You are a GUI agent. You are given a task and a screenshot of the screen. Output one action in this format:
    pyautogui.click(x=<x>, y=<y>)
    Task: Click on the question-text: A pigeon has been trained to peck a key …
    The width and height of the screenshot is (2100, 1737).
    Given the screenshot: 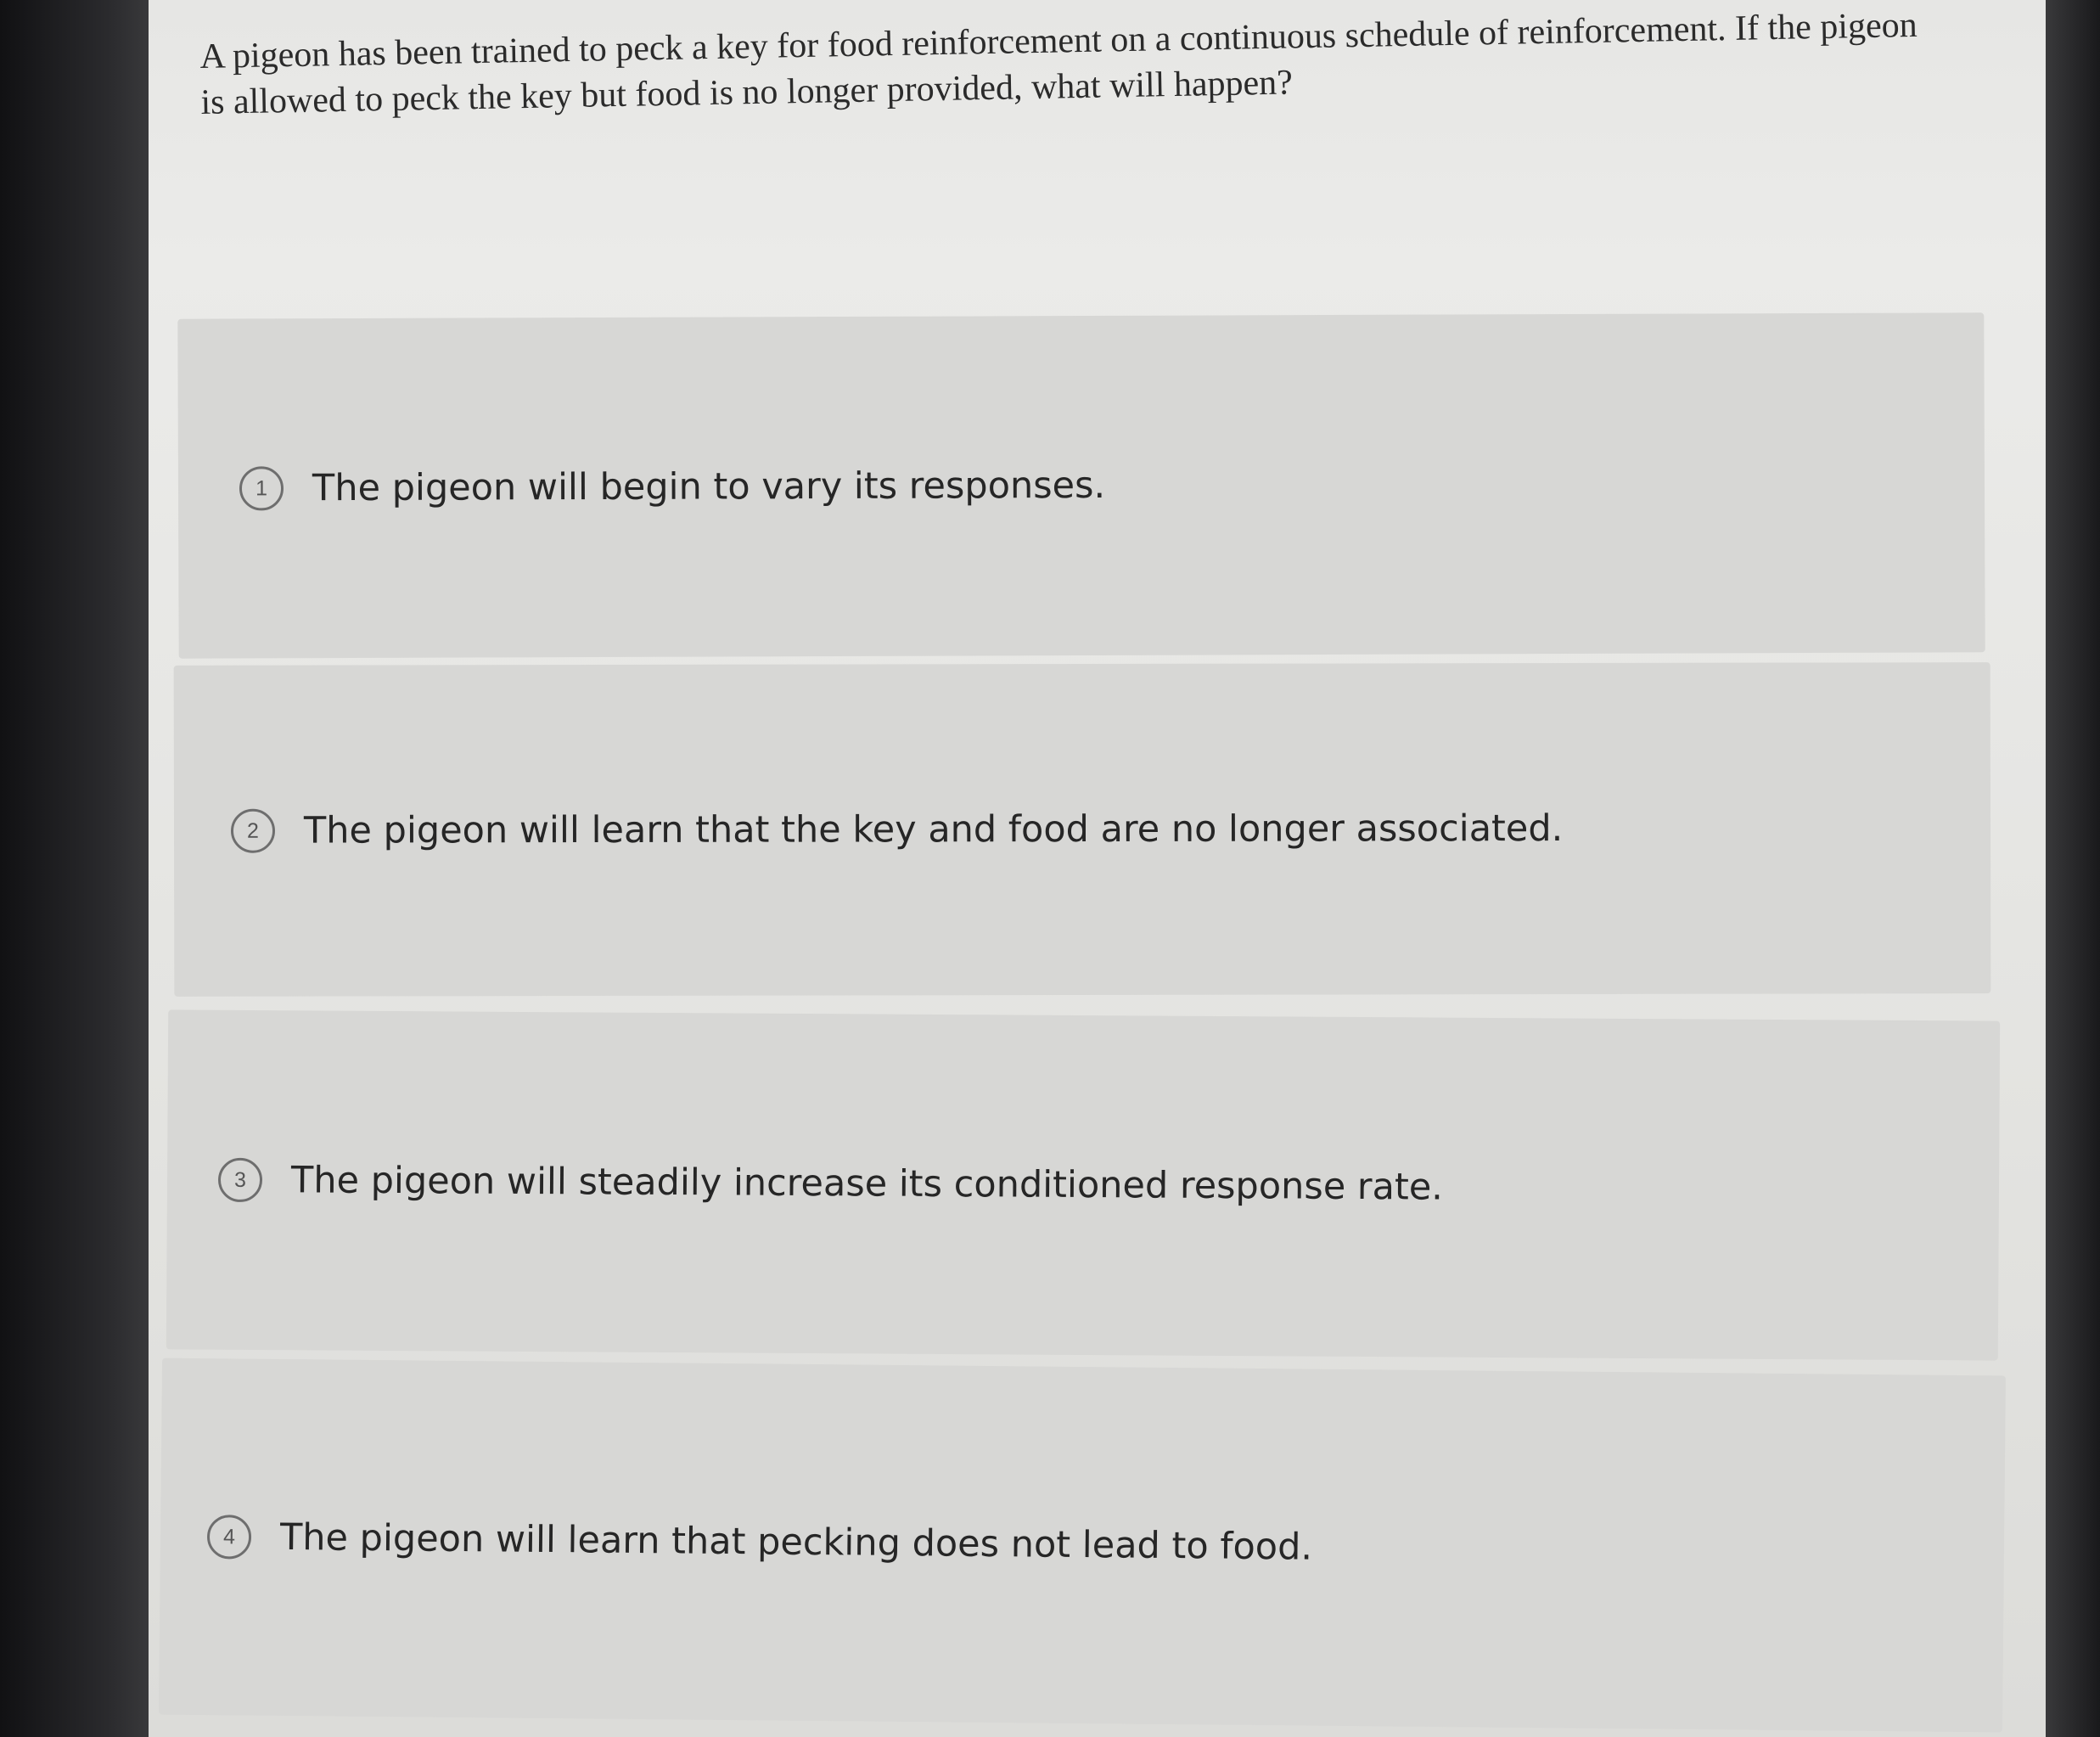 What is the action you would take?
    pyautogui.click(x=1058, y=63)
    